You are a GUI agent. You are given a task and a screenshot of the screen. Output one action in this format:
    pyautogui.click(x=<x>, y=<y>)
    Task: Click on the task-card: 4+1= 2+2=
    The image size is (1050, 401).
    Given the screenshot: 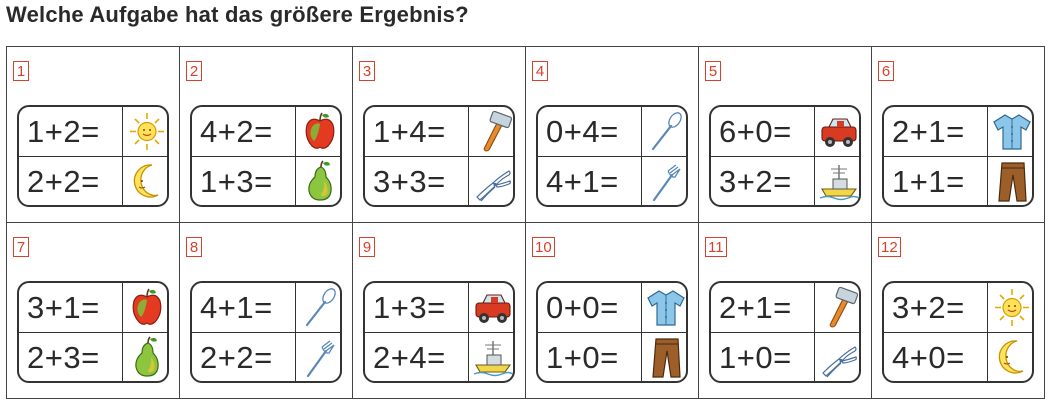 What is the action you would take?
    pyautogui.click(x=266, y=332)
    